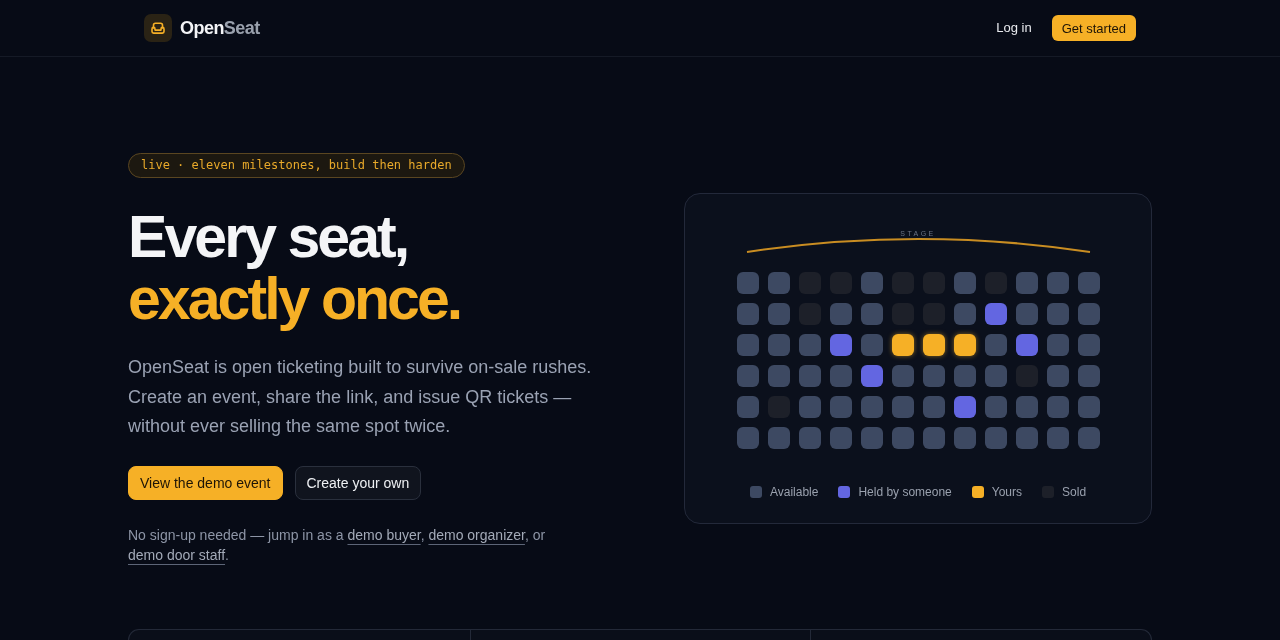 The height and width of the screenshot is (640, 1280). I want to click on hero-description: OpenSeat is open ticketing built to survive on-sale rushes. Create an event, share the link, and issue QR tickets — without ever selling the same spot twice., so click(360, 397).